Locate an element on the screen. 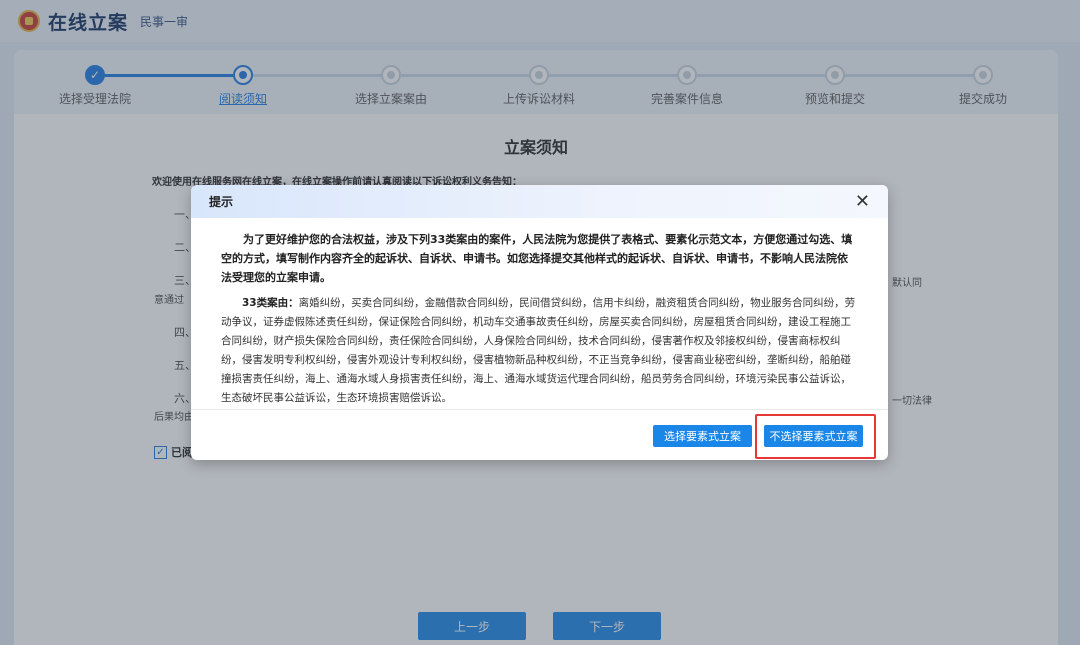  select-element-filing-button: 选择要素式立案 is located at coordinates (702, 436).